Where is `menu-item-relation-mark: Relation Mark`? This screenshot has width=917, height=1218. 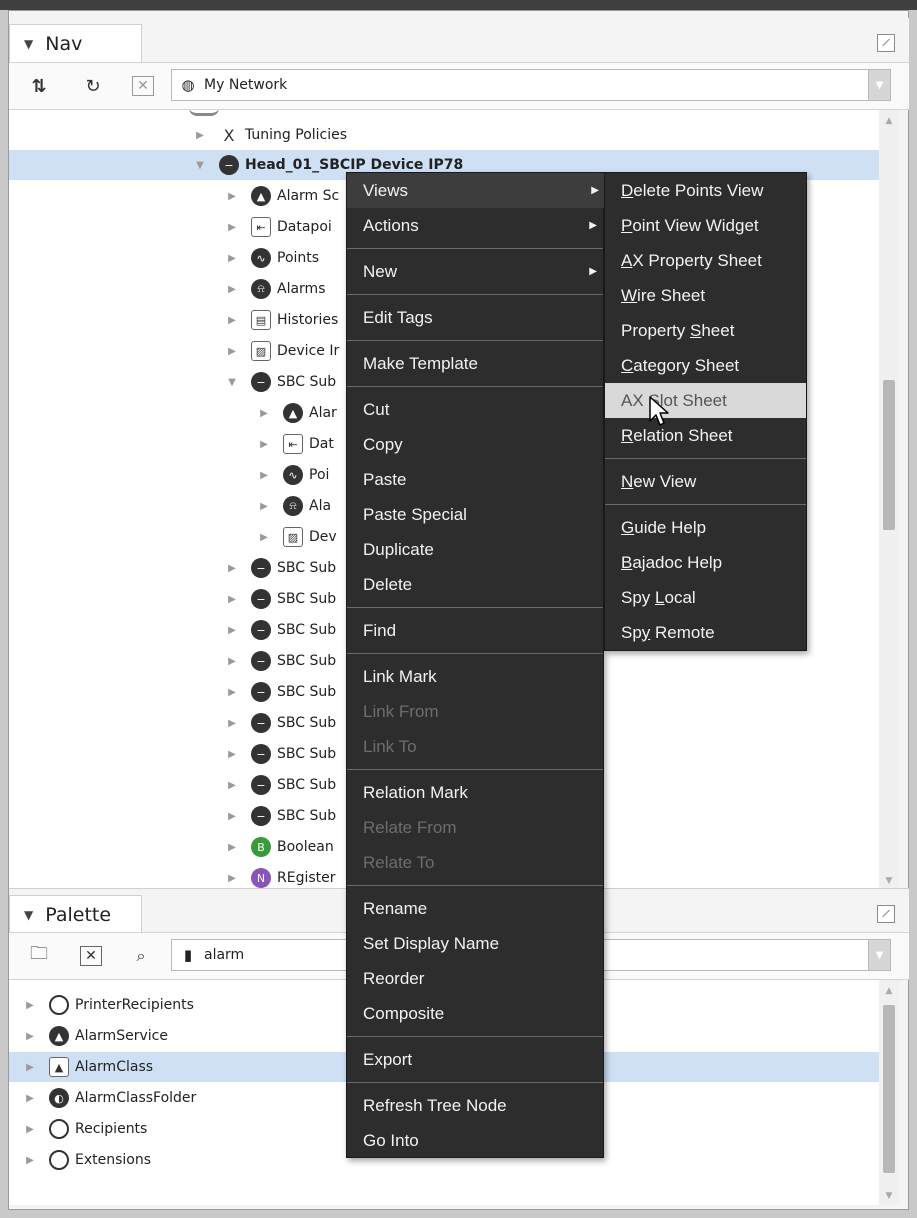 menu-item-relation-mark: Relation Mark is located at coordinates (475, 792).